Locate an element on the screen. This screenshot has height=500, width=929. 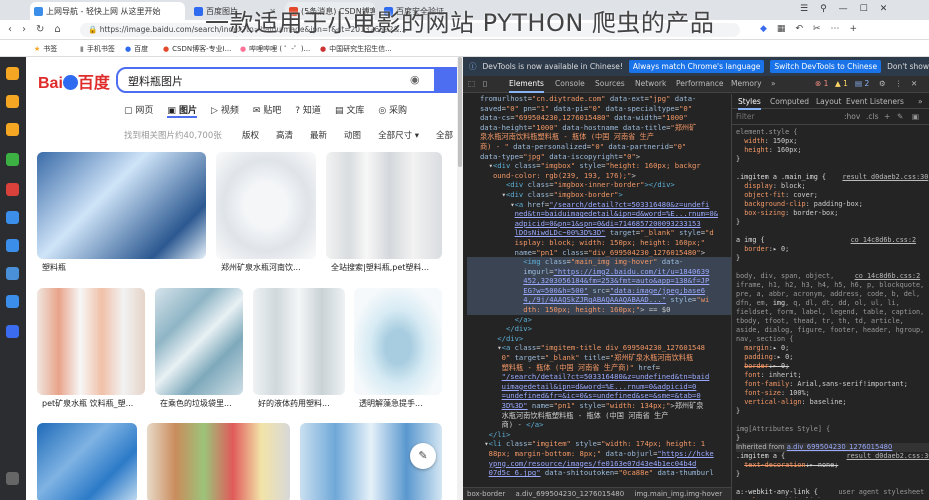
tab-event-listeners: Event Listeners is located at coordinates (875, 101).